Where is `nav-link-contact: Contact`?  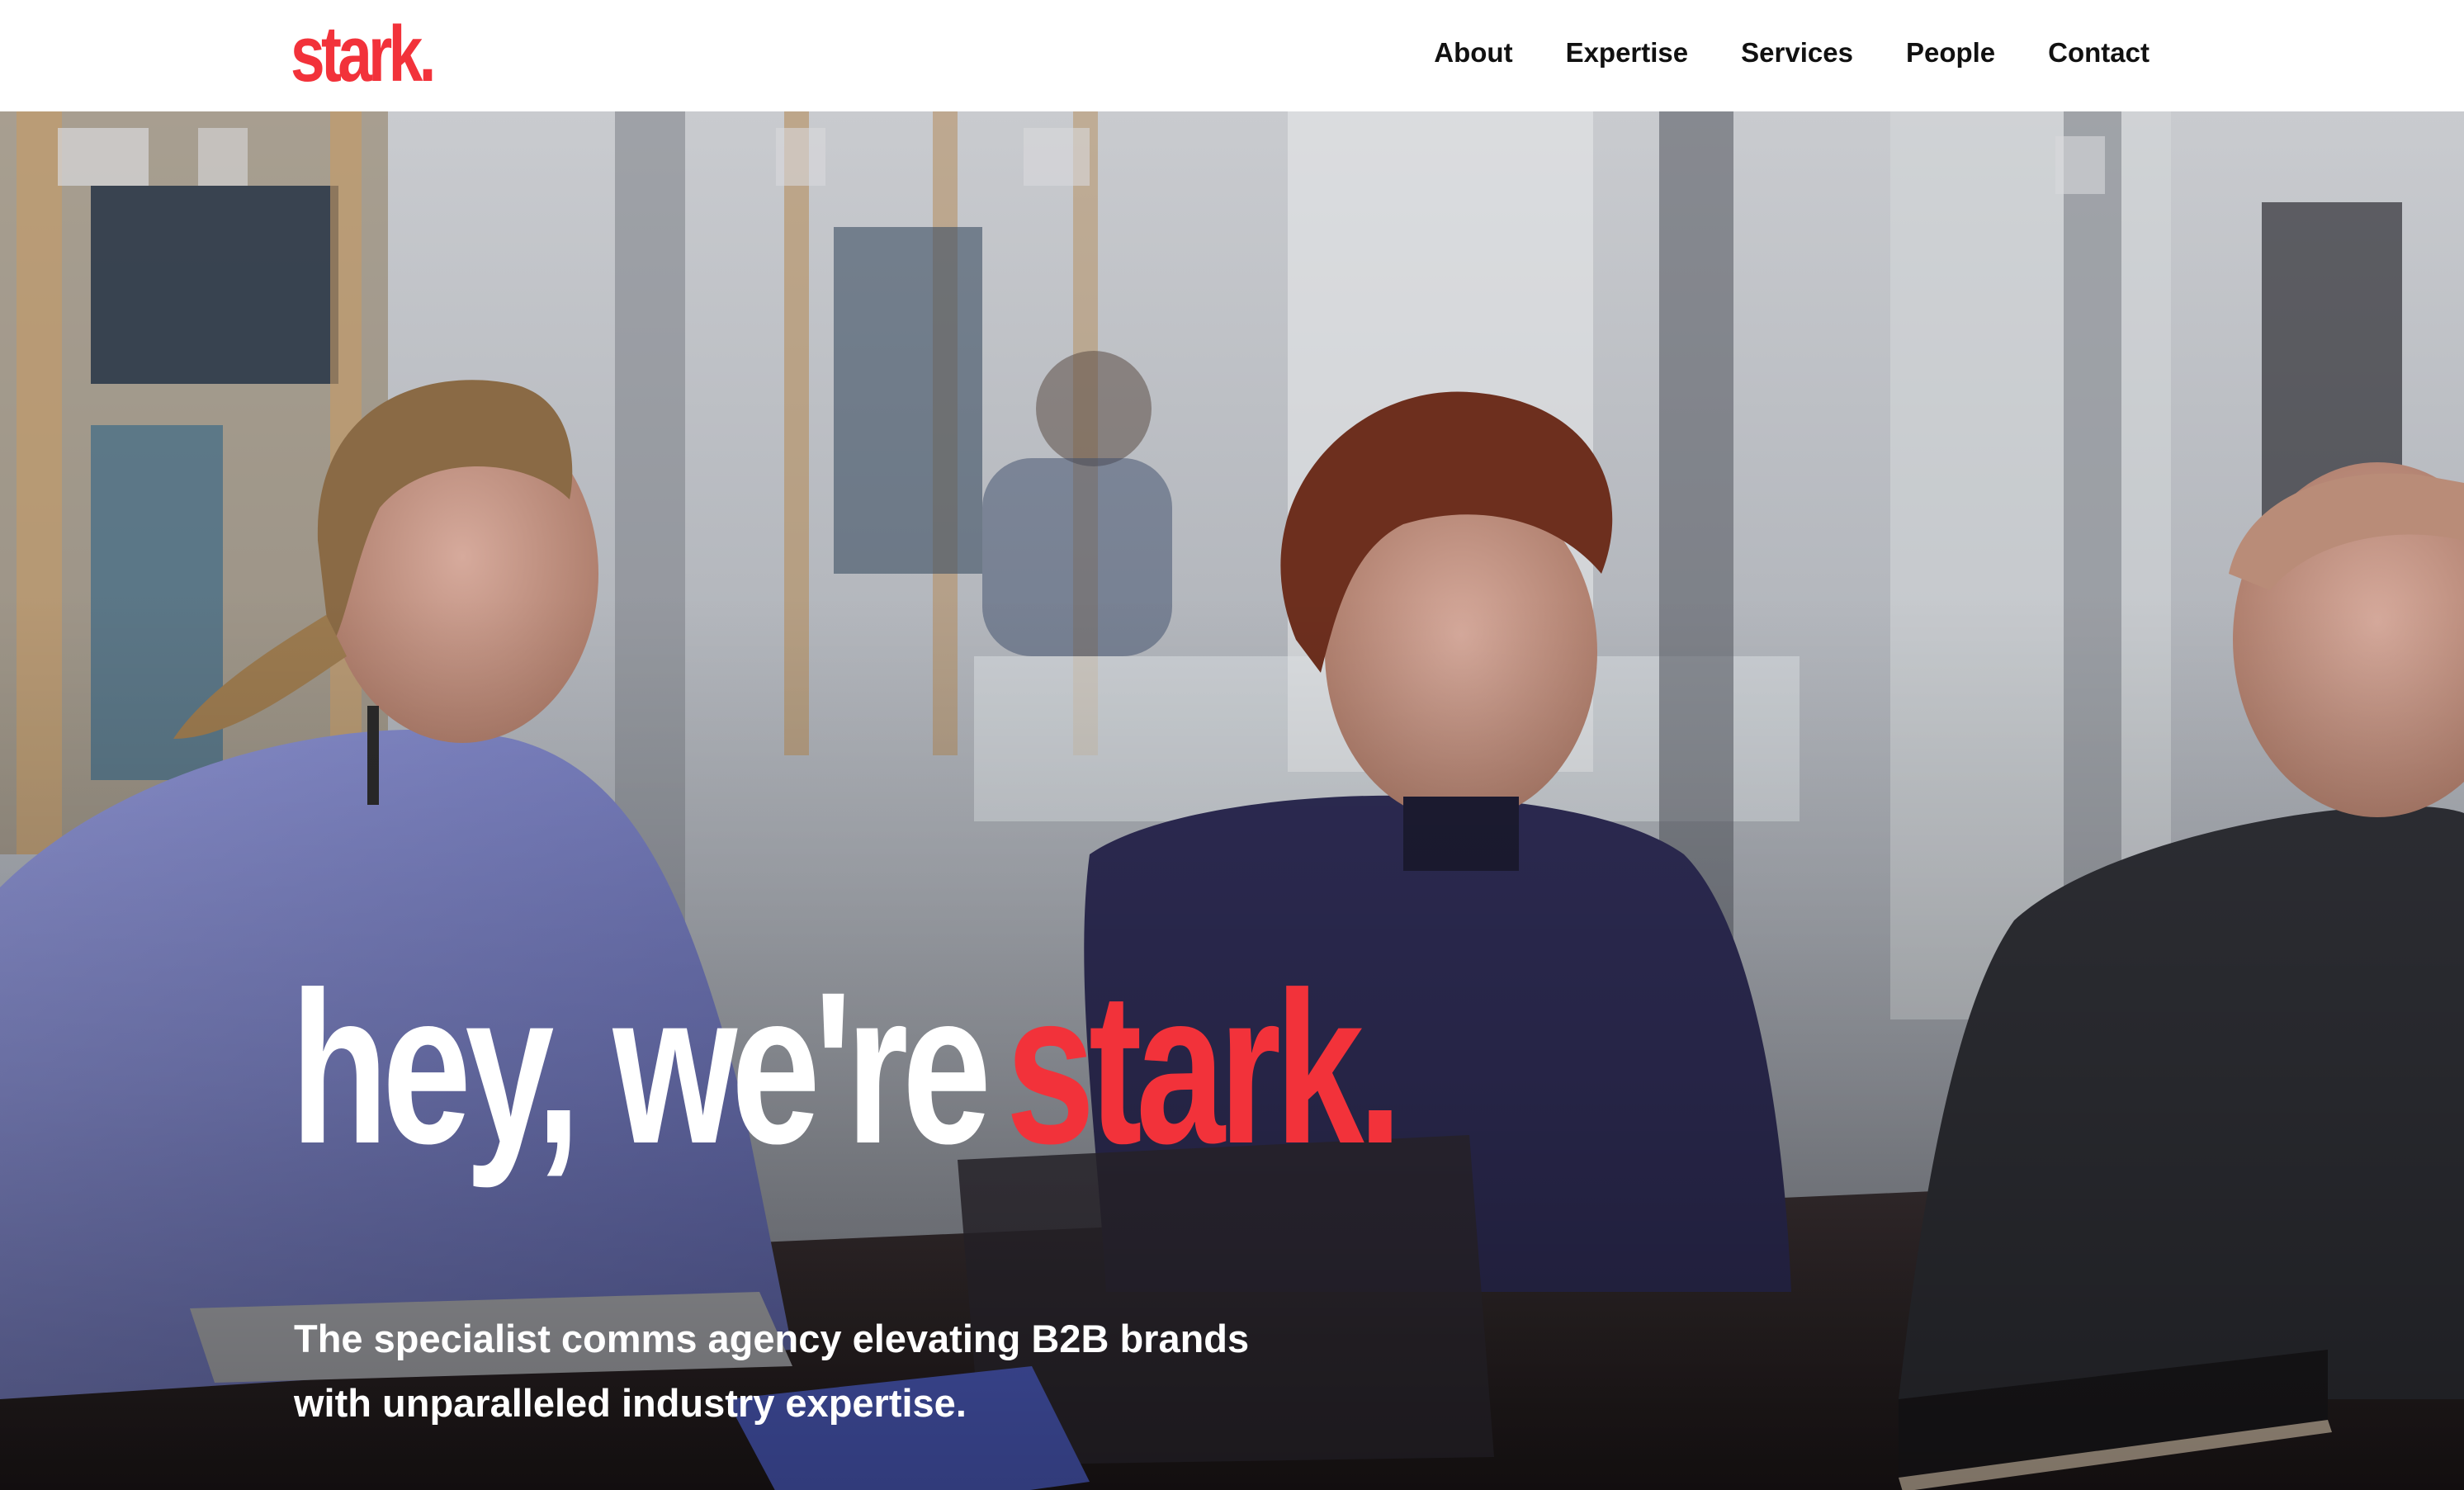
nav-link-contact: Contact is located at coordinates (2098, 53).